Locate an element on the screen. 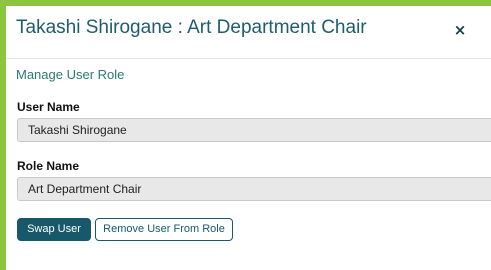  user-name-label: User Name is located at coordinates (48, 107).